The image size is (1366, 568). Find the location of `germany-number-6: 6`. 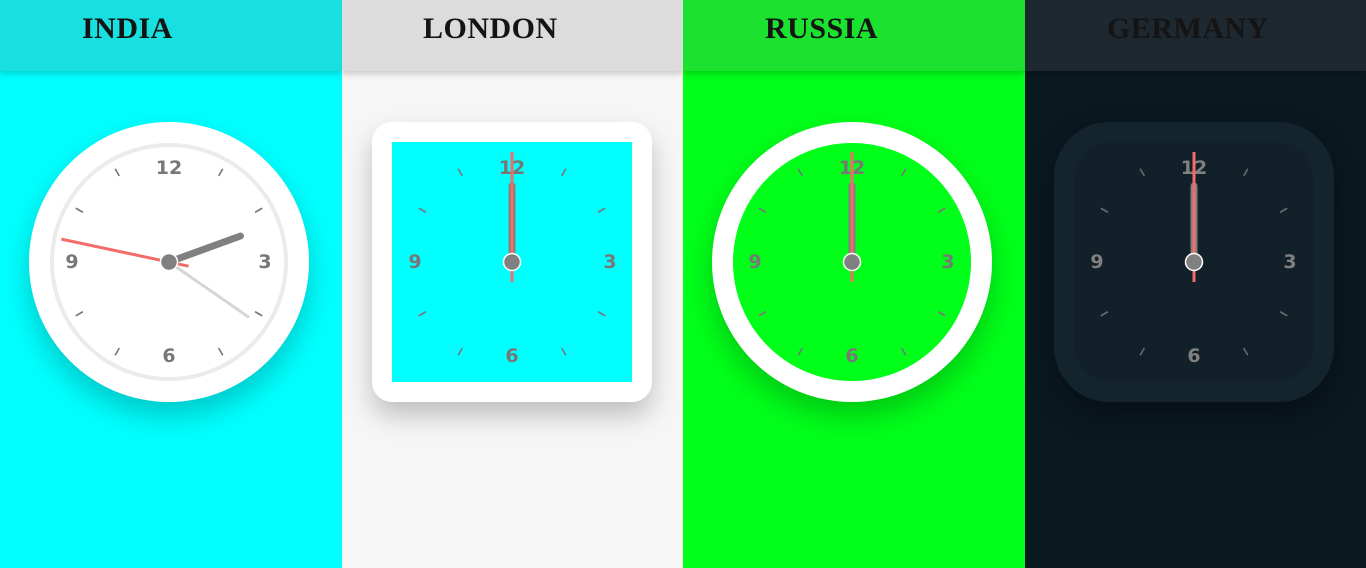

germany-number-6: 6 is located at coordinates (1193, 356).